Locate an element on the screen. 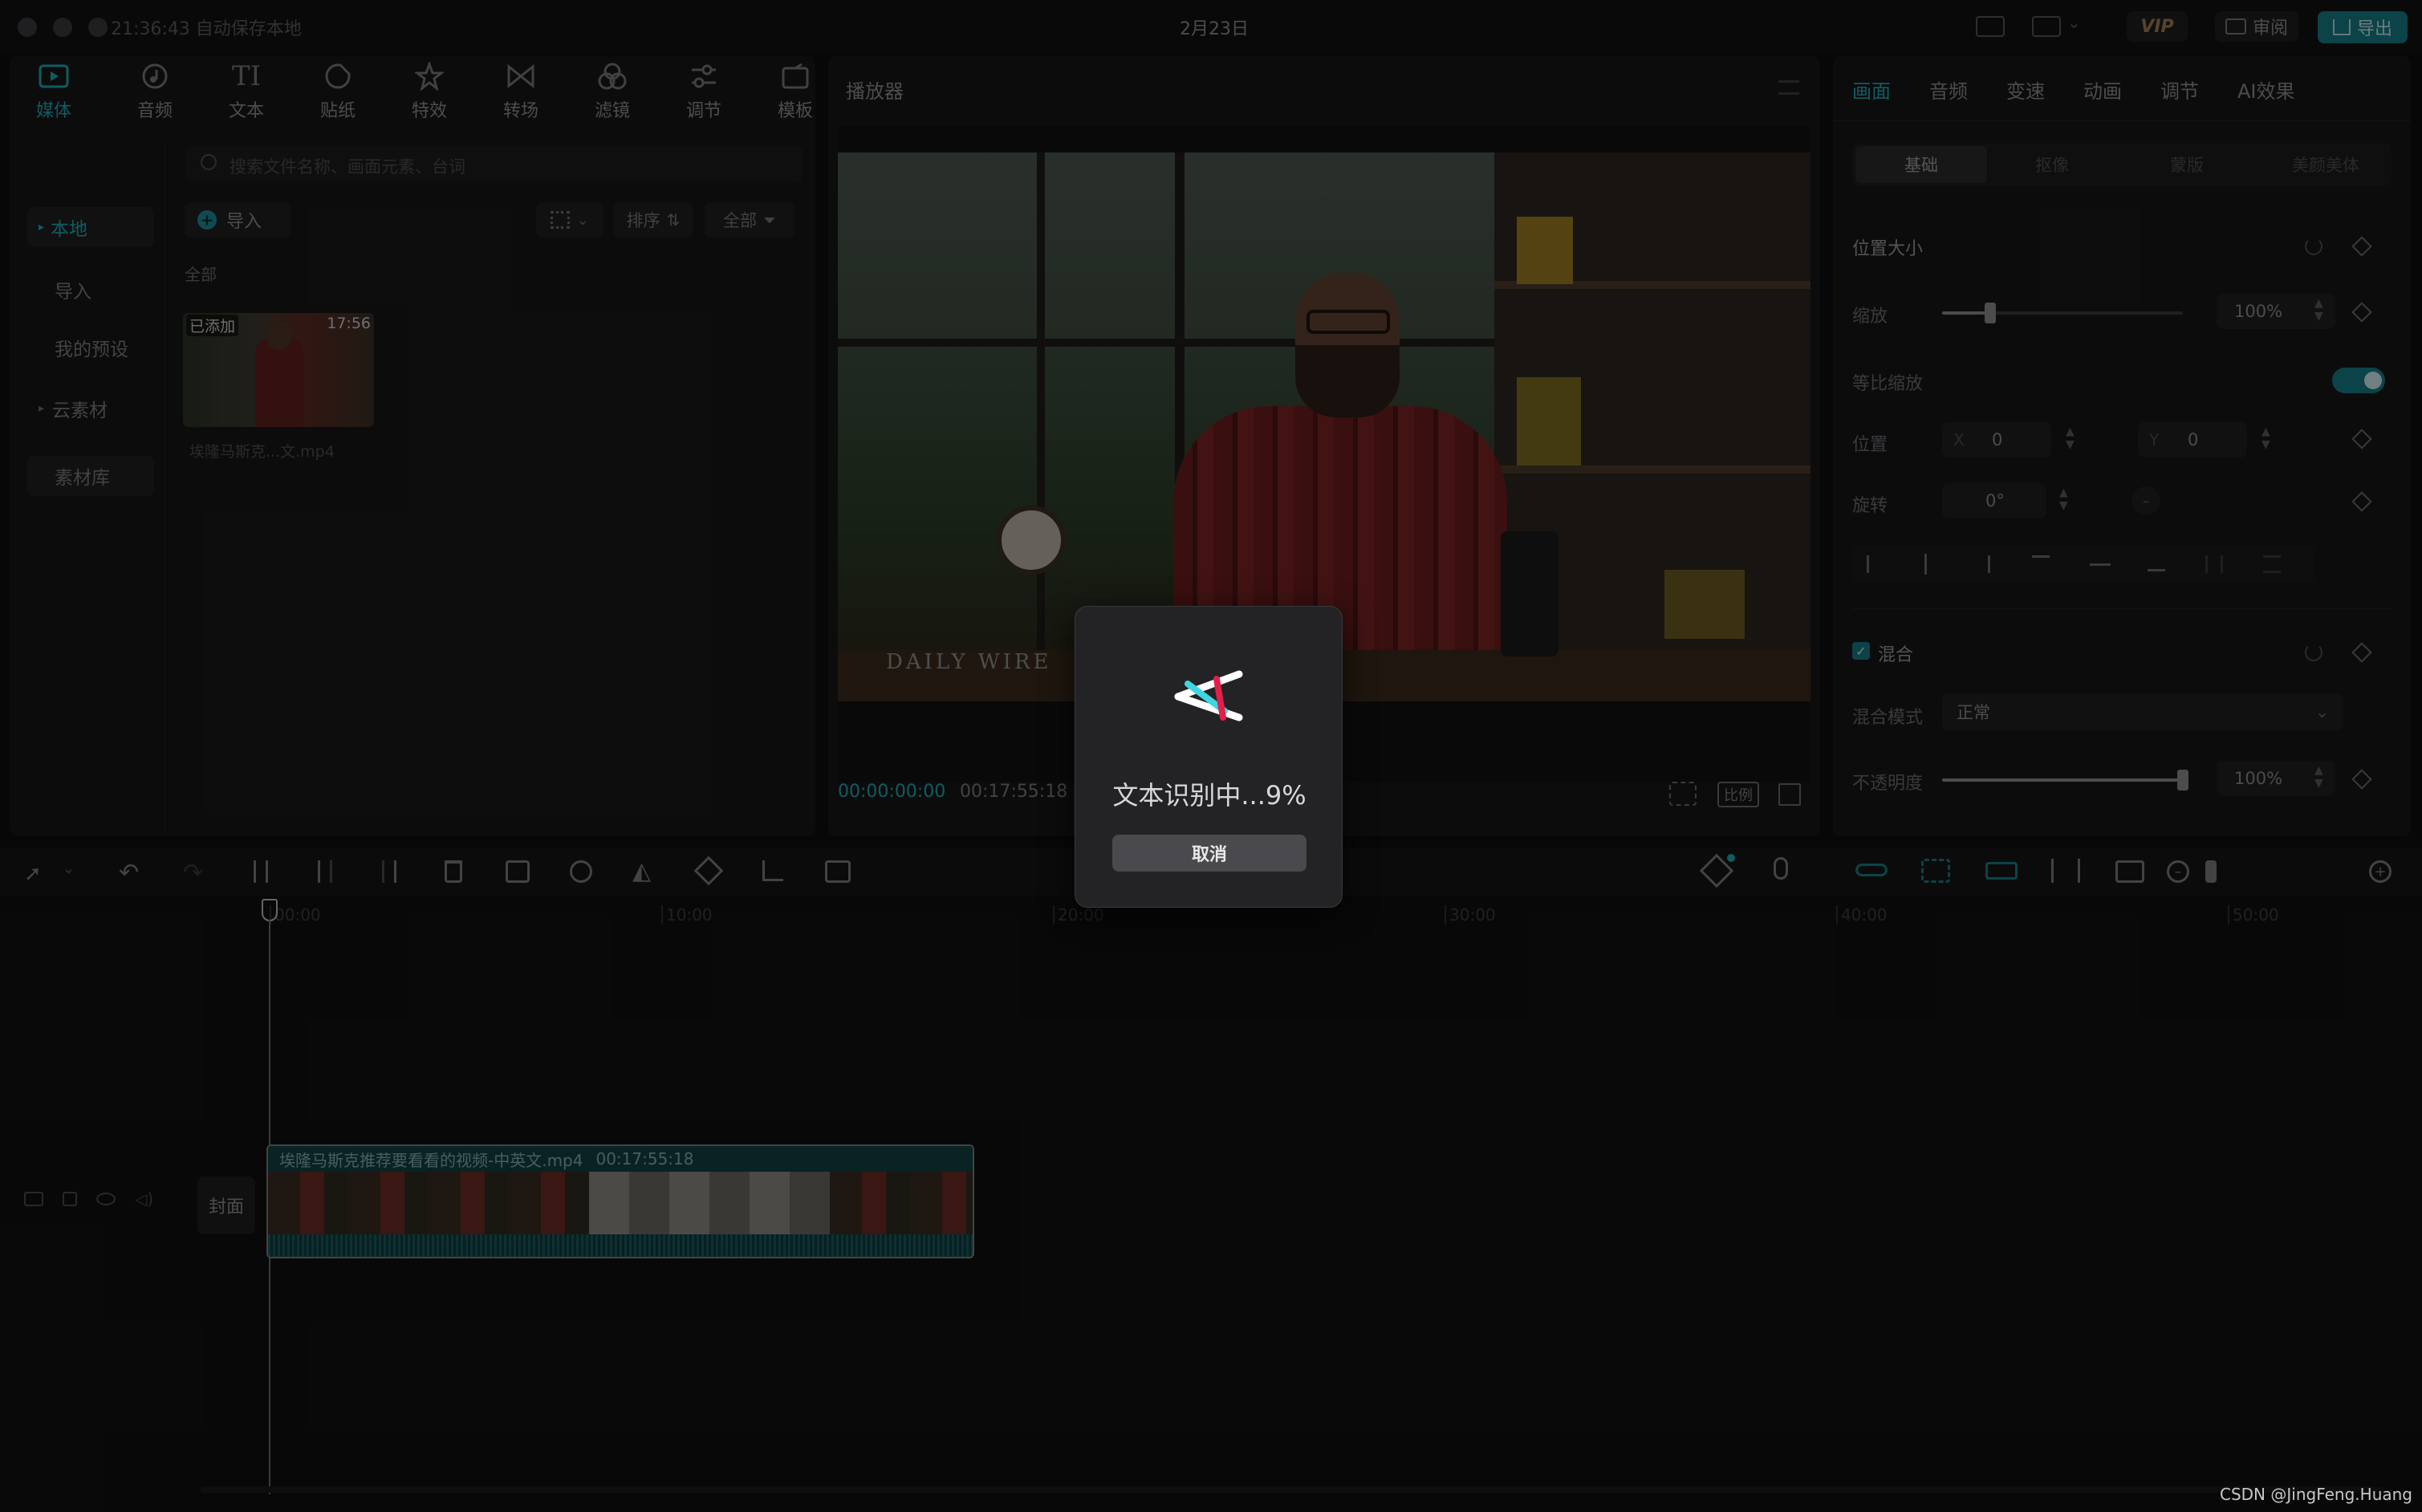 This screenshot has width=2422, height=1512. recognition-dialog: 文本识别中...9% 取消 is located at coordinates (1209, 757).